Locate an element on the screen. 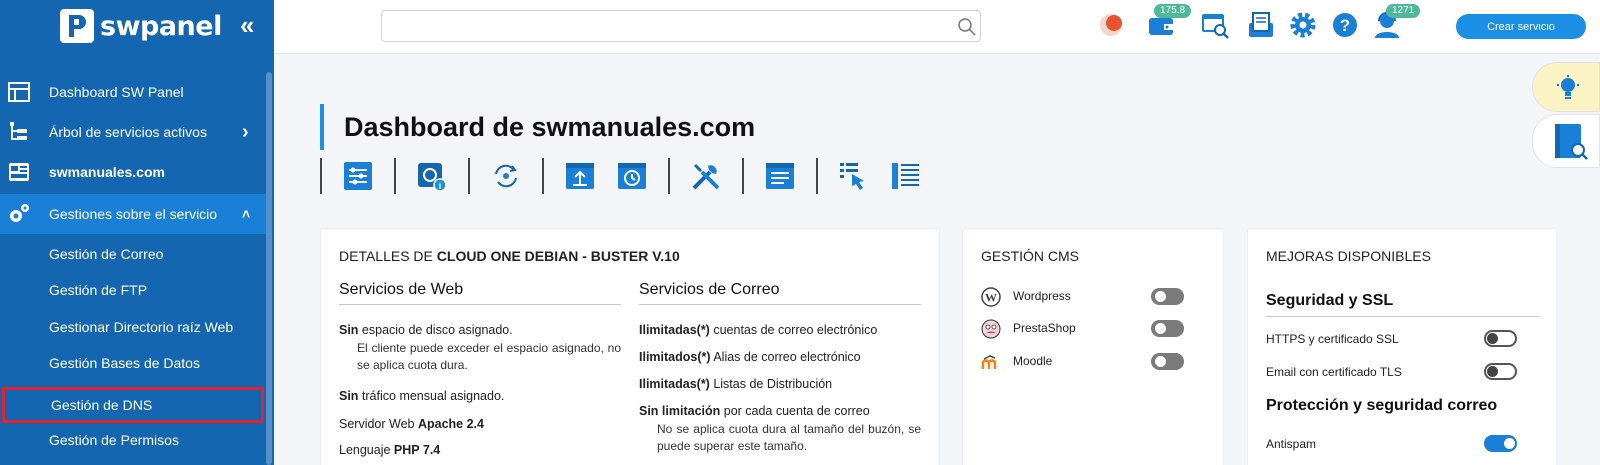  prestashop-toggle is located at coordinates (1167, 328).